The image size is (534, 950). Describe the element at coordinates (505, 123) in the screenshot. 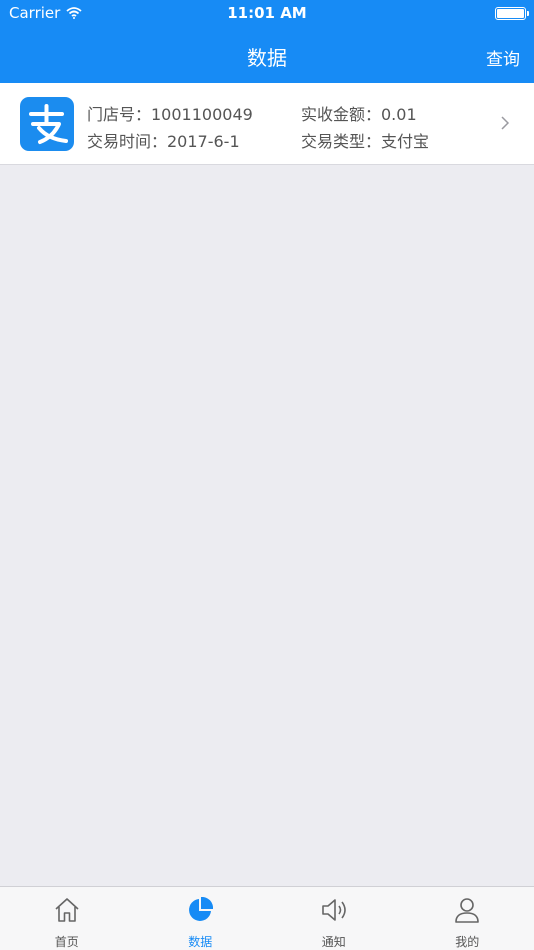

I see `chevron-right-icon` at that location.